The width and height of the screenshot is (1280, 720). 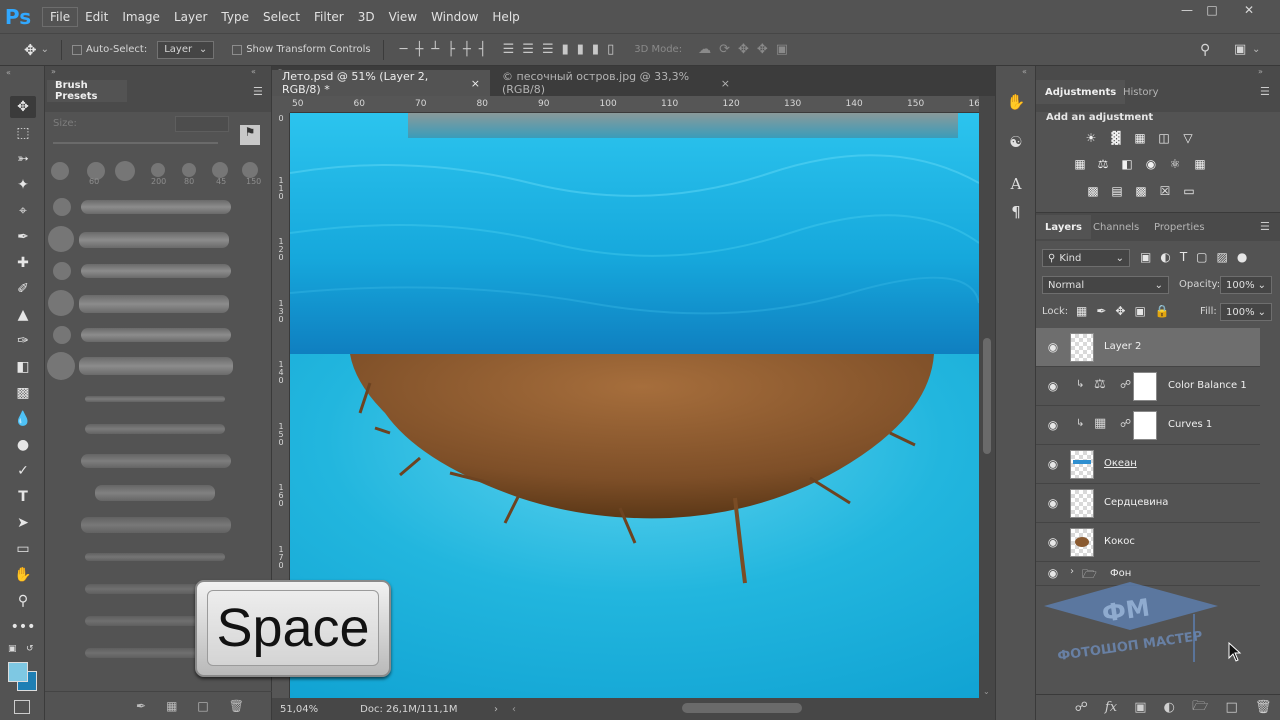 What do you see at coordinates (1148, 386) in the screenshot?
I see `layer-row-color-balance: ◉ ↳ ⚖ ☍ Color Balance 1` at bounding box center [1148, 386].